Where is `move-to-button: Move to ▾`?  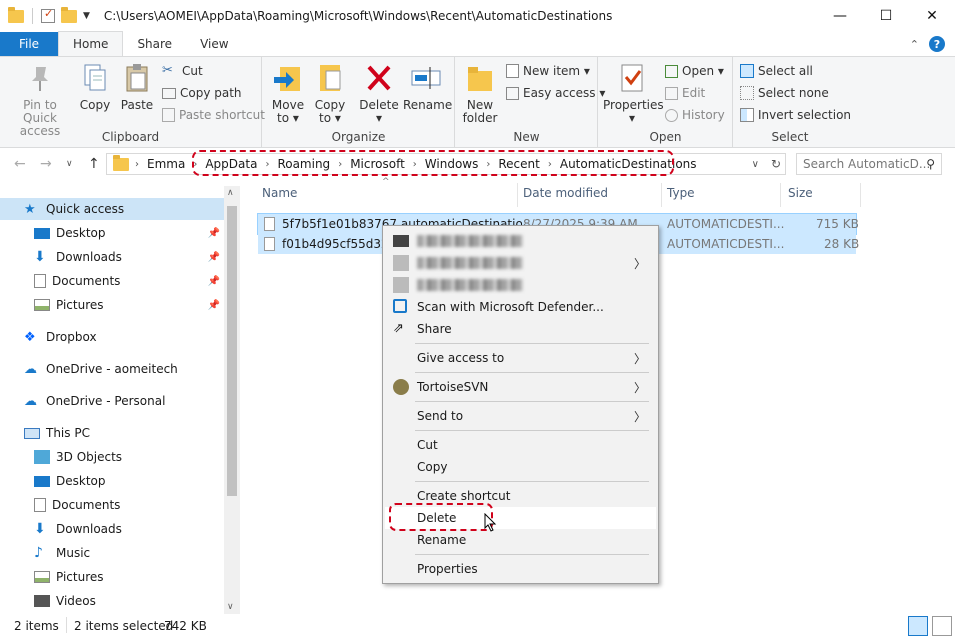 move-to-button: Move to ▾ is located at coordinates (288, 93).